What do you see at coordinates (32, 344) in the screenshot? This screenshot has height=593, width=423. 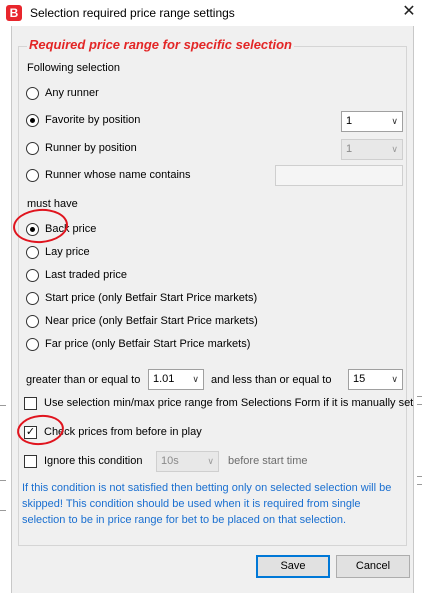 I see `radio-far-price` at bounding box center [32, 344].